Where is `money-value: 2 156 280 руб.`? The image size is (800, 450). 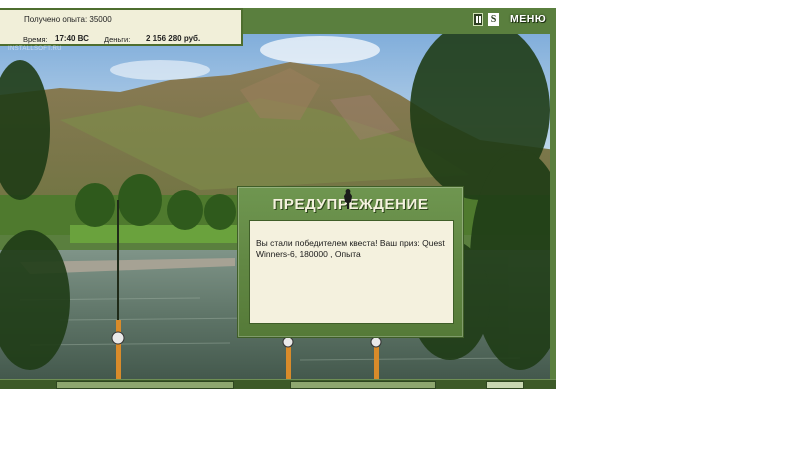
money-value: 2 156 280 руб. is located at coordinates (173, 38).